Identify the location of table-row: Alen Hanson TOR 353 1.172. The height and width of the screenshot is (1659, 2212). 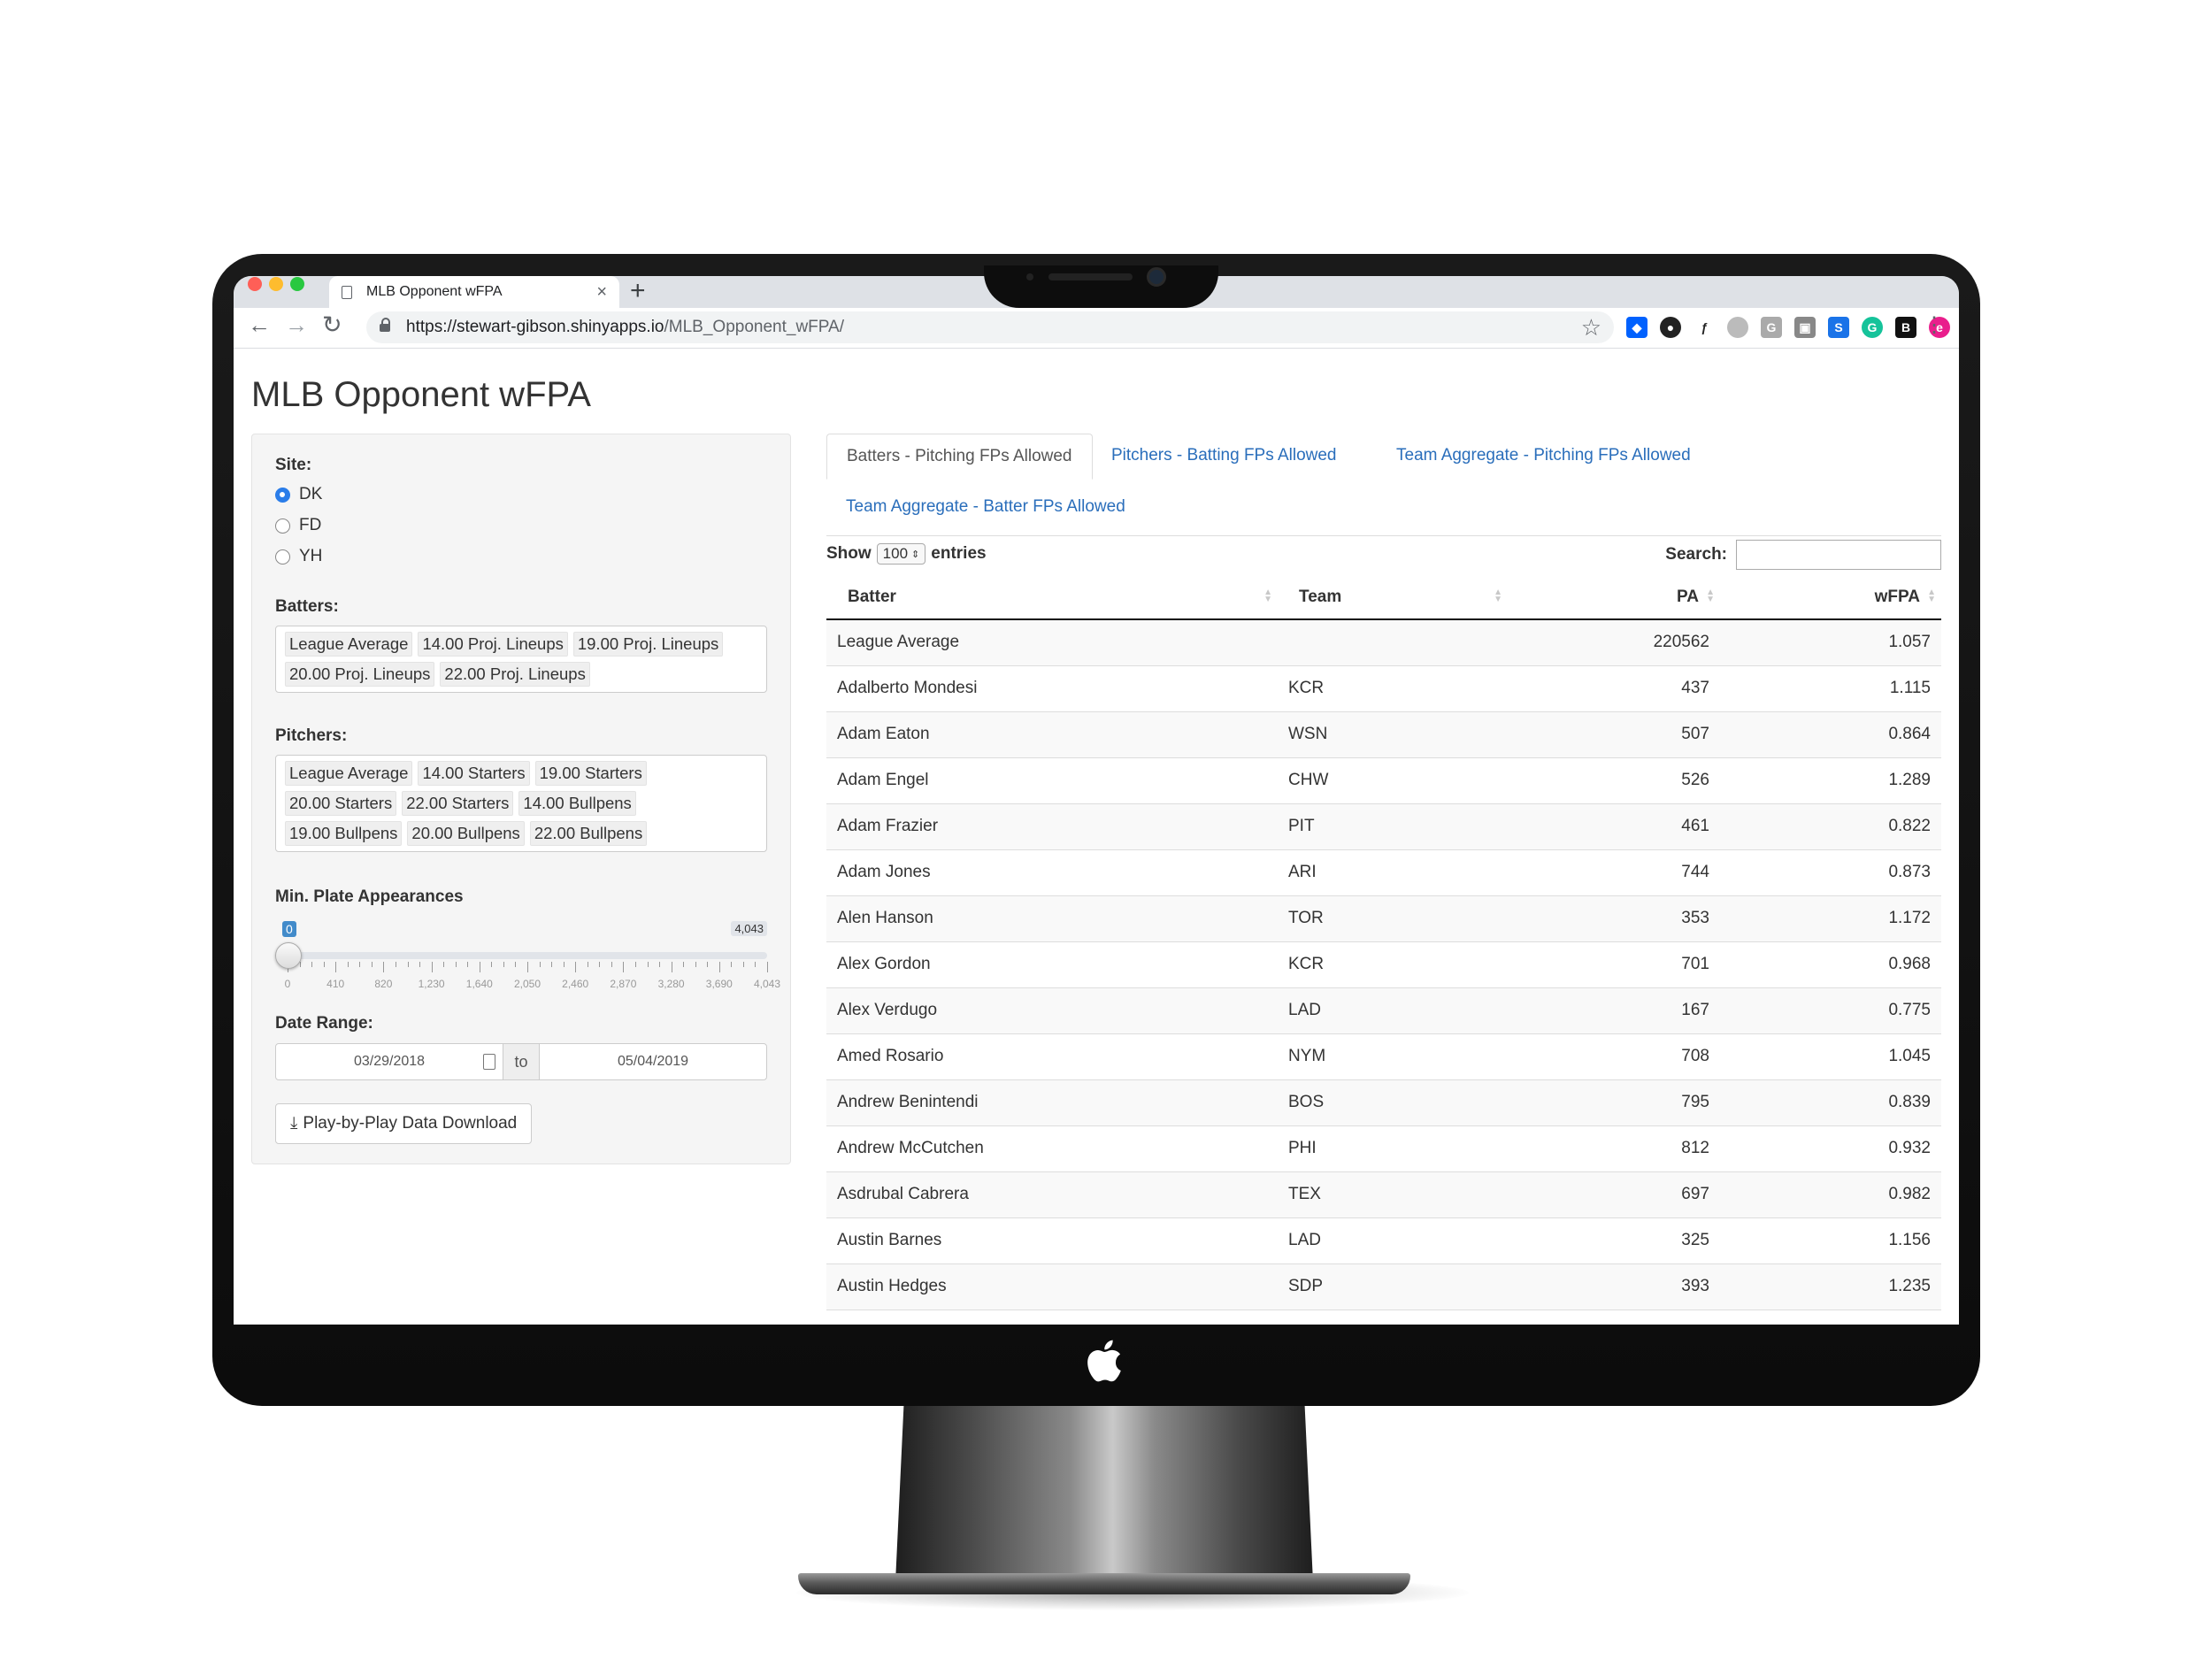
(1384, 919).